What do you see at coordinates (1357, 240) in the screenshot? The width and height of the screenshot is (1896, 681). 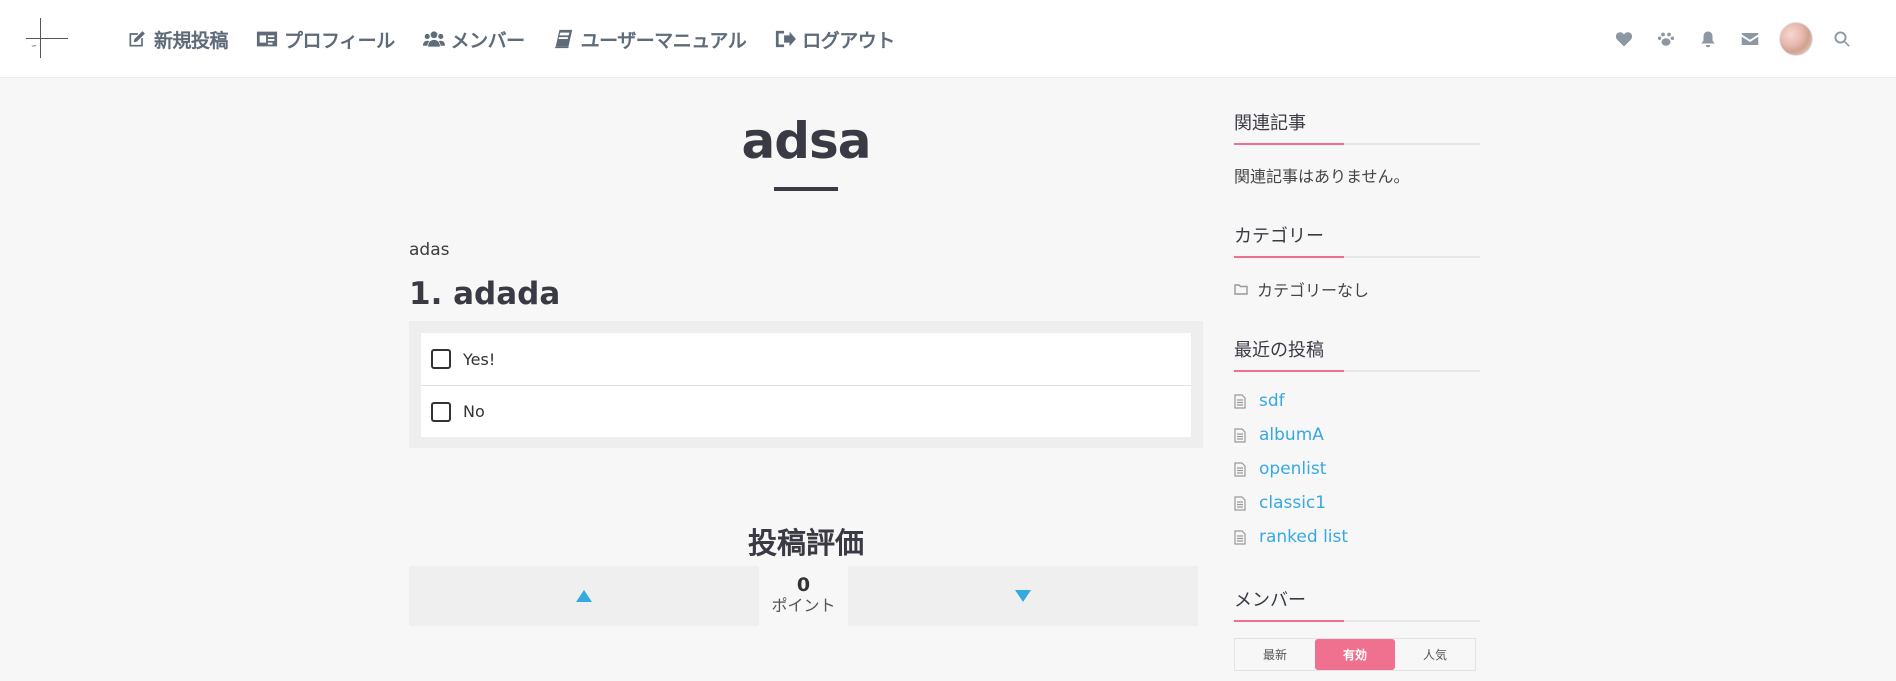 I see `category-heading: カテゴリー` at bounding box center [1357, 240].